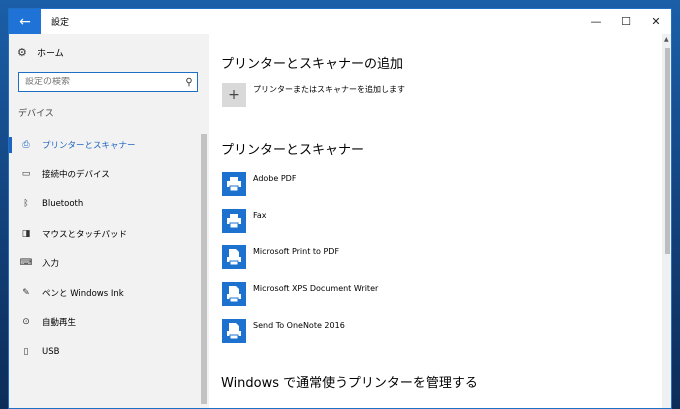 The image size is (680, 409). I want to click on sidebar-item-pen: ✎ ペンと Windows Ink, so click(104, 293).